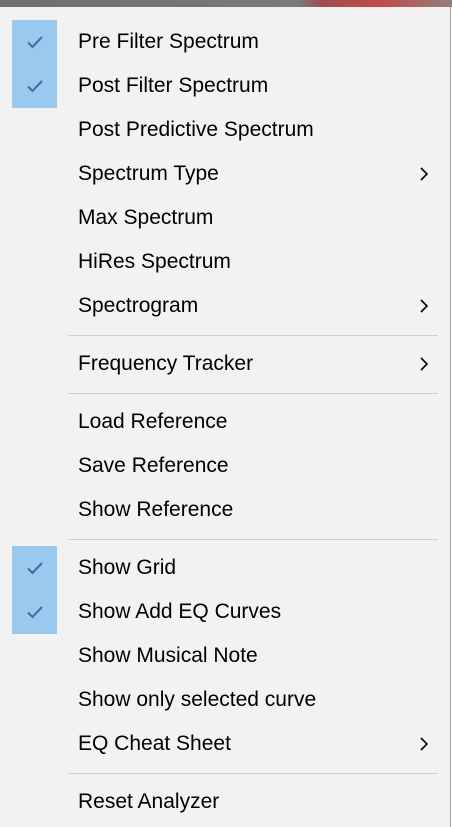 This screenshot has height=827, width=452. I want to click on menu-item-show-only-selected-curve: Show only selected curve, so click(225, 700).